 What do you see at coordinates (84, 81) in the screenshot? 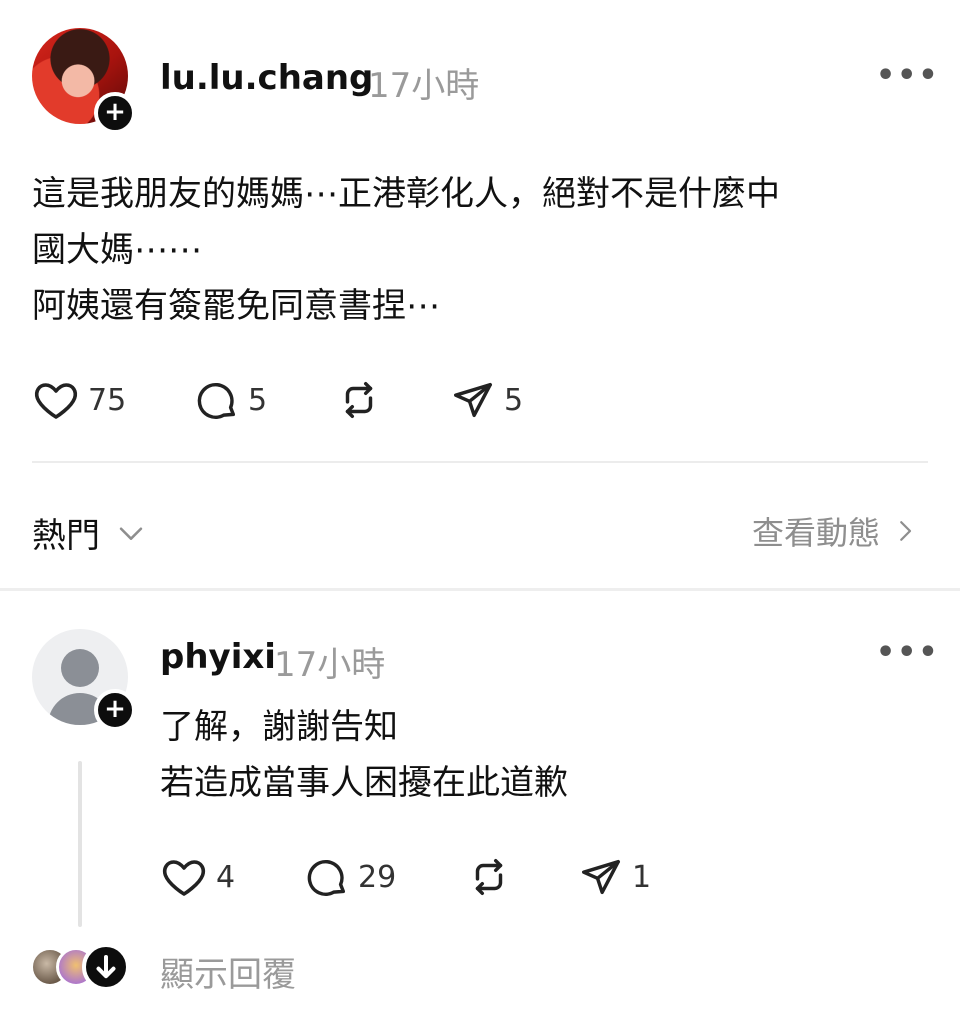
I see `post-avatar-wrap: +` at bounding box center [84, 81].